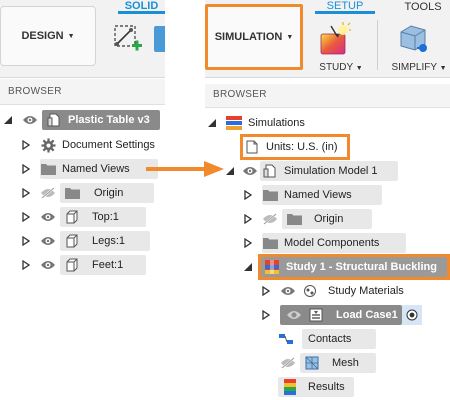  I want to click on tree-item-label: Document Settings, so click(108, 145).